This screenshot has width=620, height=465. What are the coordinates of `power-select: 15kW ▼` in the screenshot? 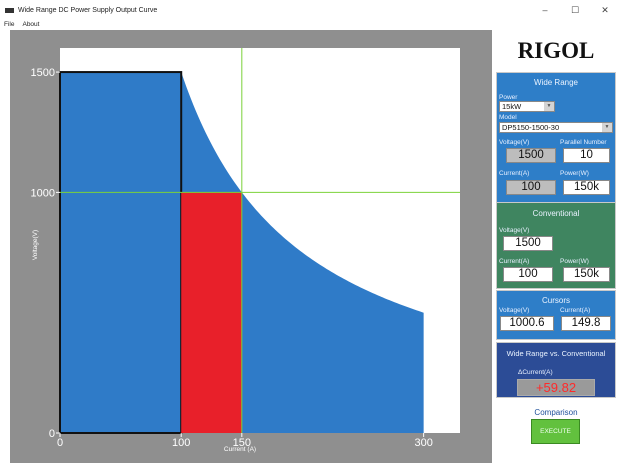 It's located at (527, 106).